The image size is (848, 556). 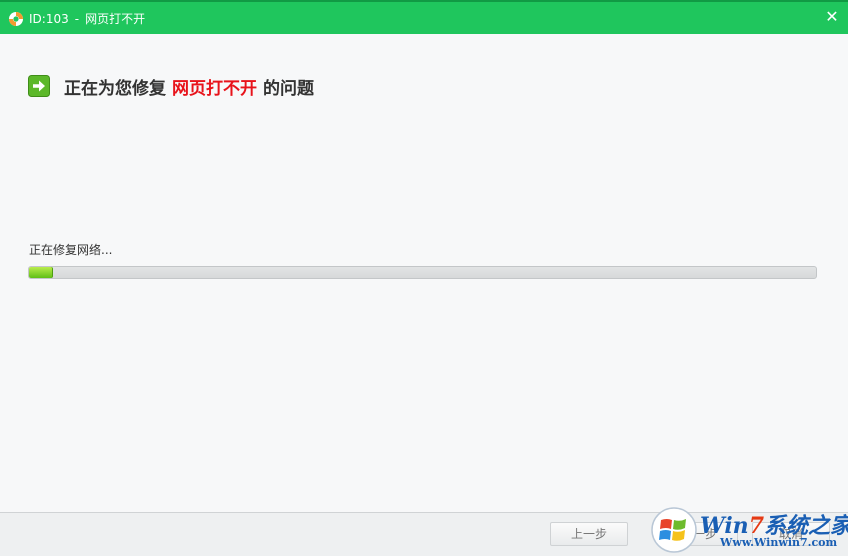 I want to click on heading-suffix: 的问题, so click(x=288, y=88).